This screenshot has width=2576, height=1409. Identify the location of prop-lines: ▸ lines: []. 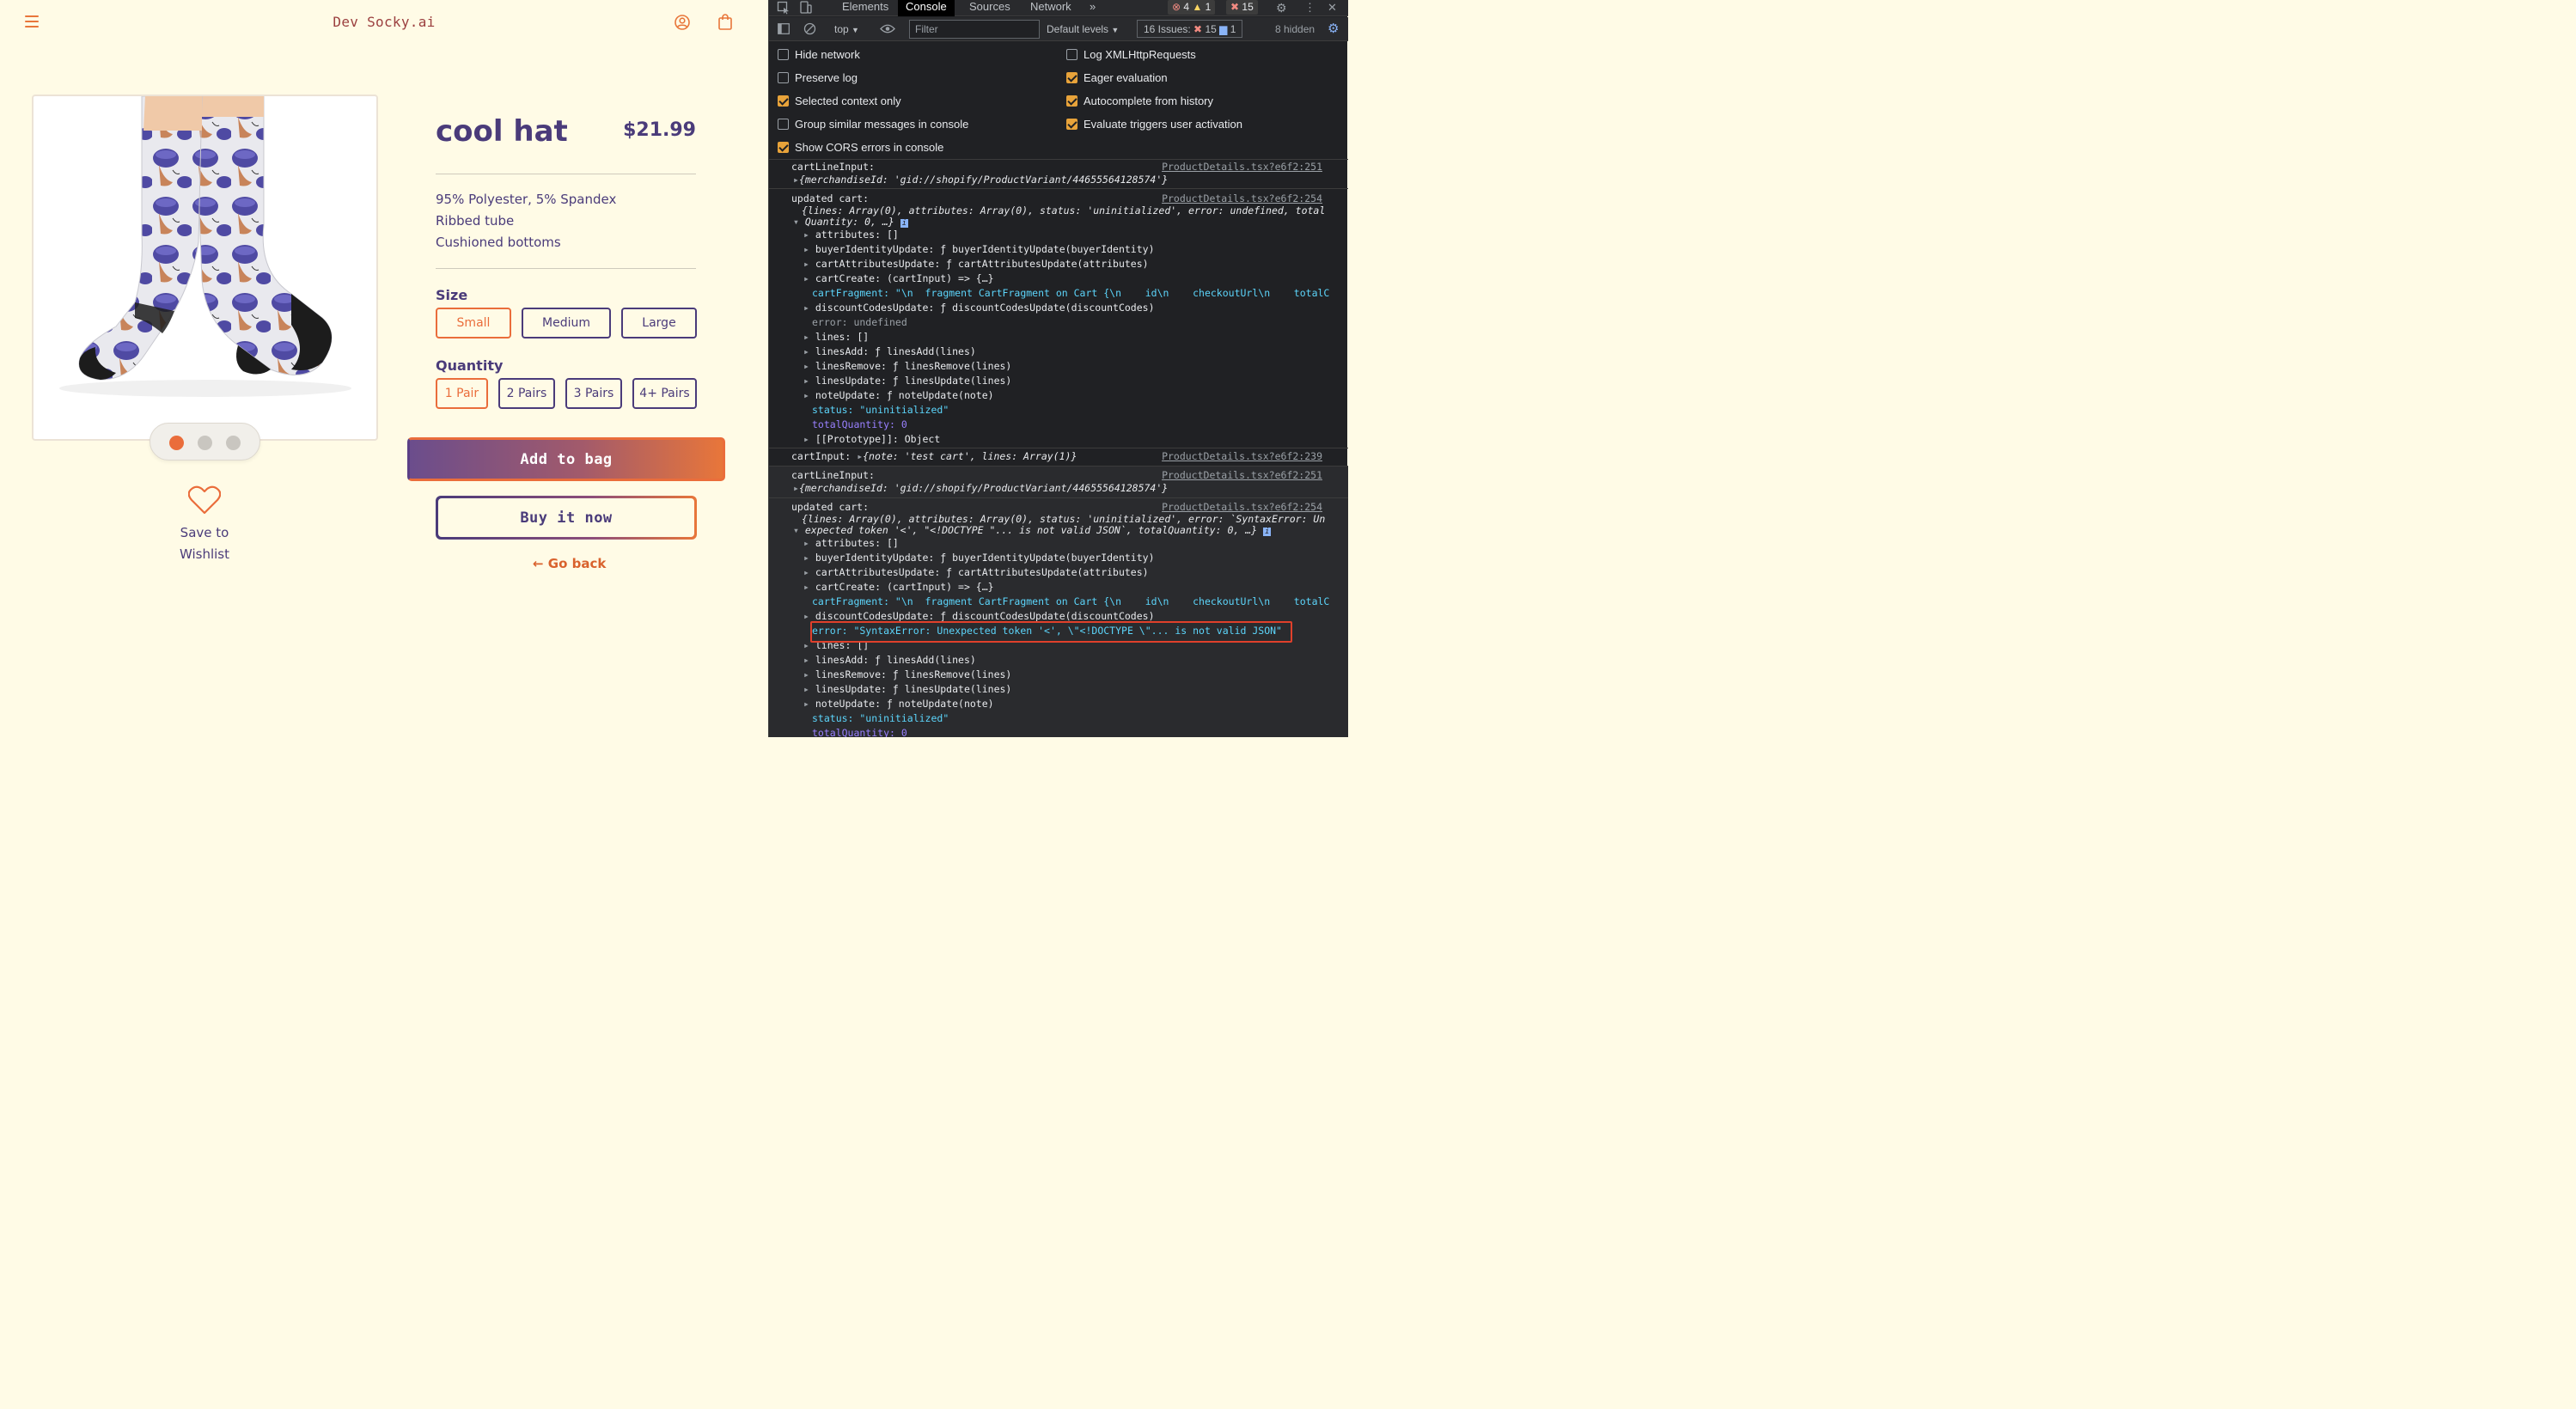
(1075, 337).